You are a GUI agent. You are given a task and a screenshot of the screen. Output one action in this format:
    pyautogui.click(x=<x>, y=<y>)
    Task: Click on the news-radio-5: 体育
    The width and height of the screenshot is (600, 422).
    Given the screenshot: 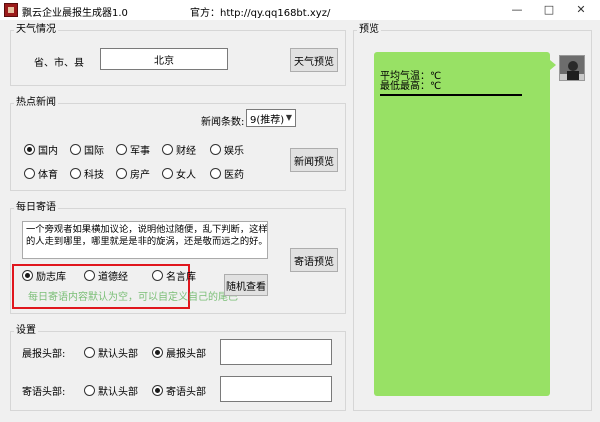 What is the action you would take?
    pyautogui.click(x=41, y=173)
    